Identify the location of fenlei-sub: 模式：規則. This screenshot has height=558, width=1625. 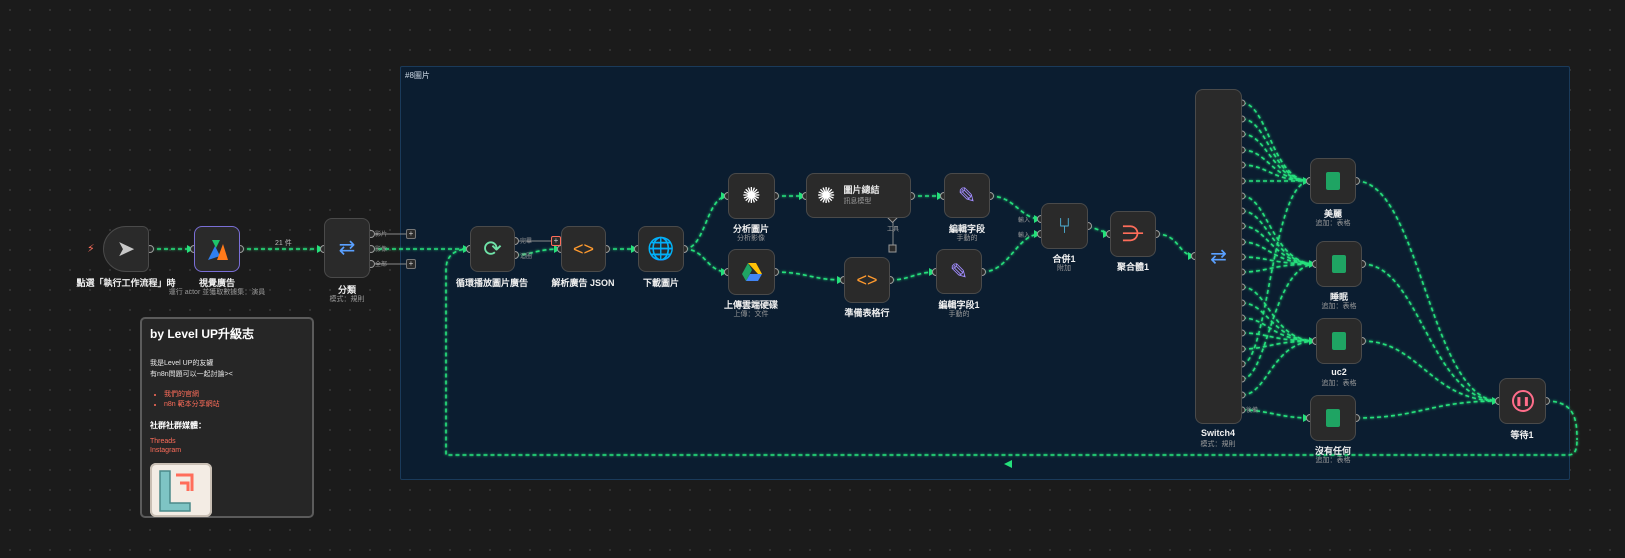
(347, 299).